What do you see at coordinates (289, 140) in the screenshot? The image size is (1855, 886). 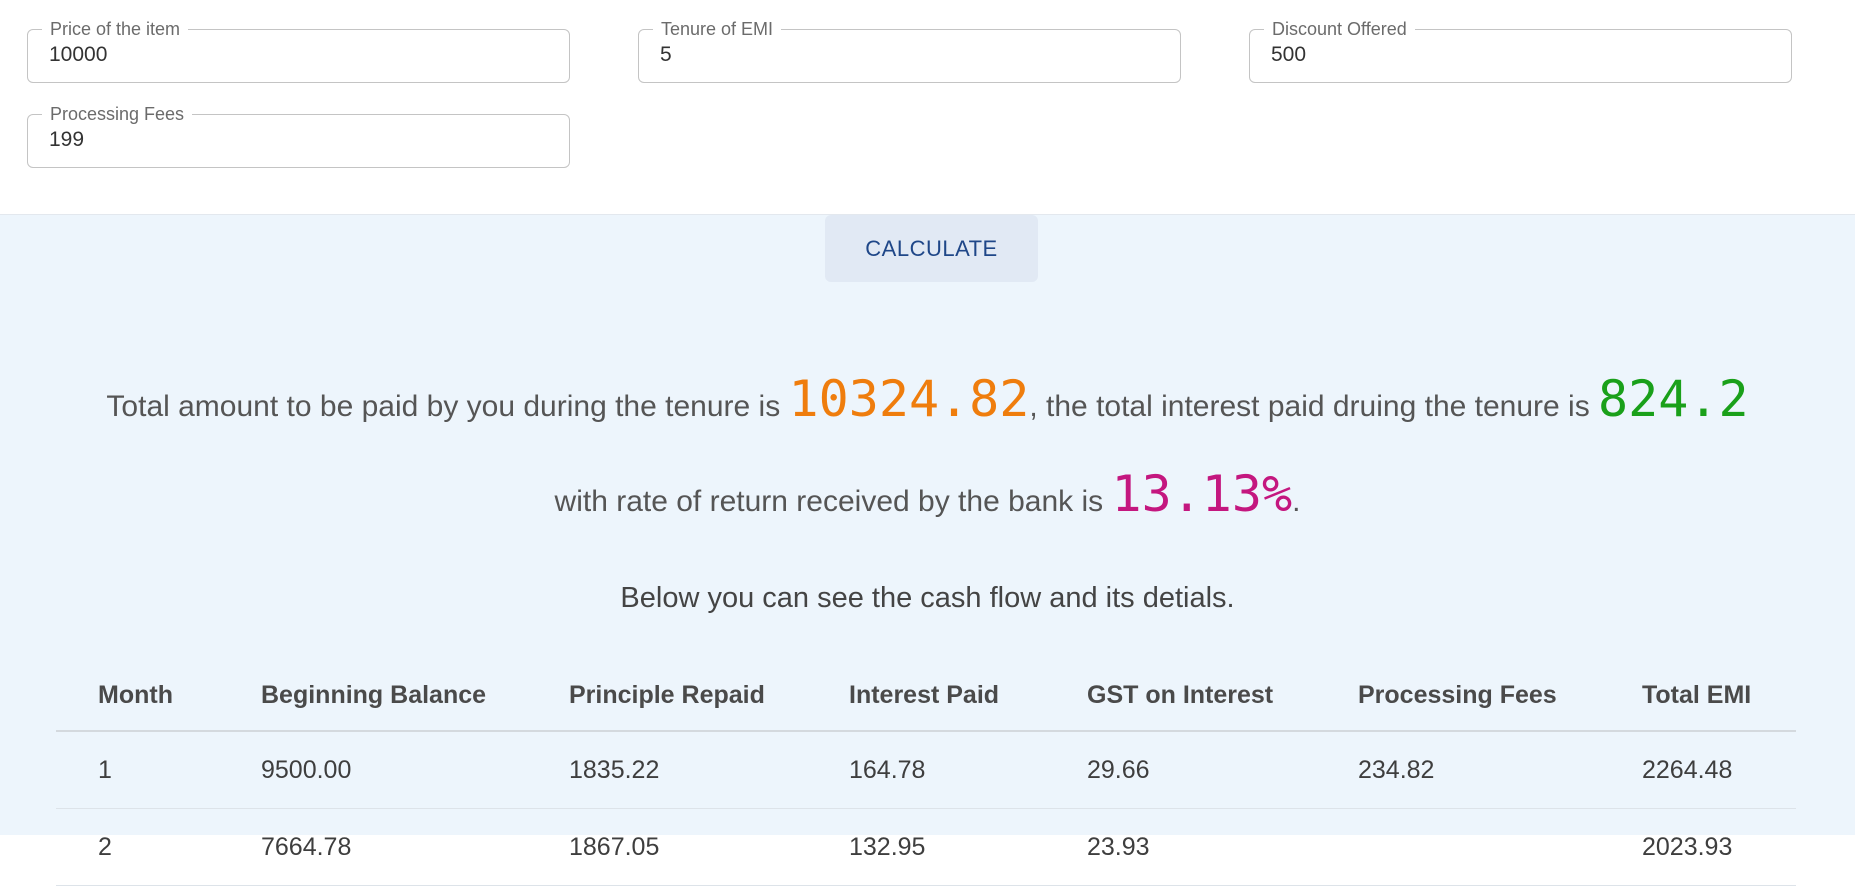 I see `processing-fees-input` at bounding box center [289, 140].